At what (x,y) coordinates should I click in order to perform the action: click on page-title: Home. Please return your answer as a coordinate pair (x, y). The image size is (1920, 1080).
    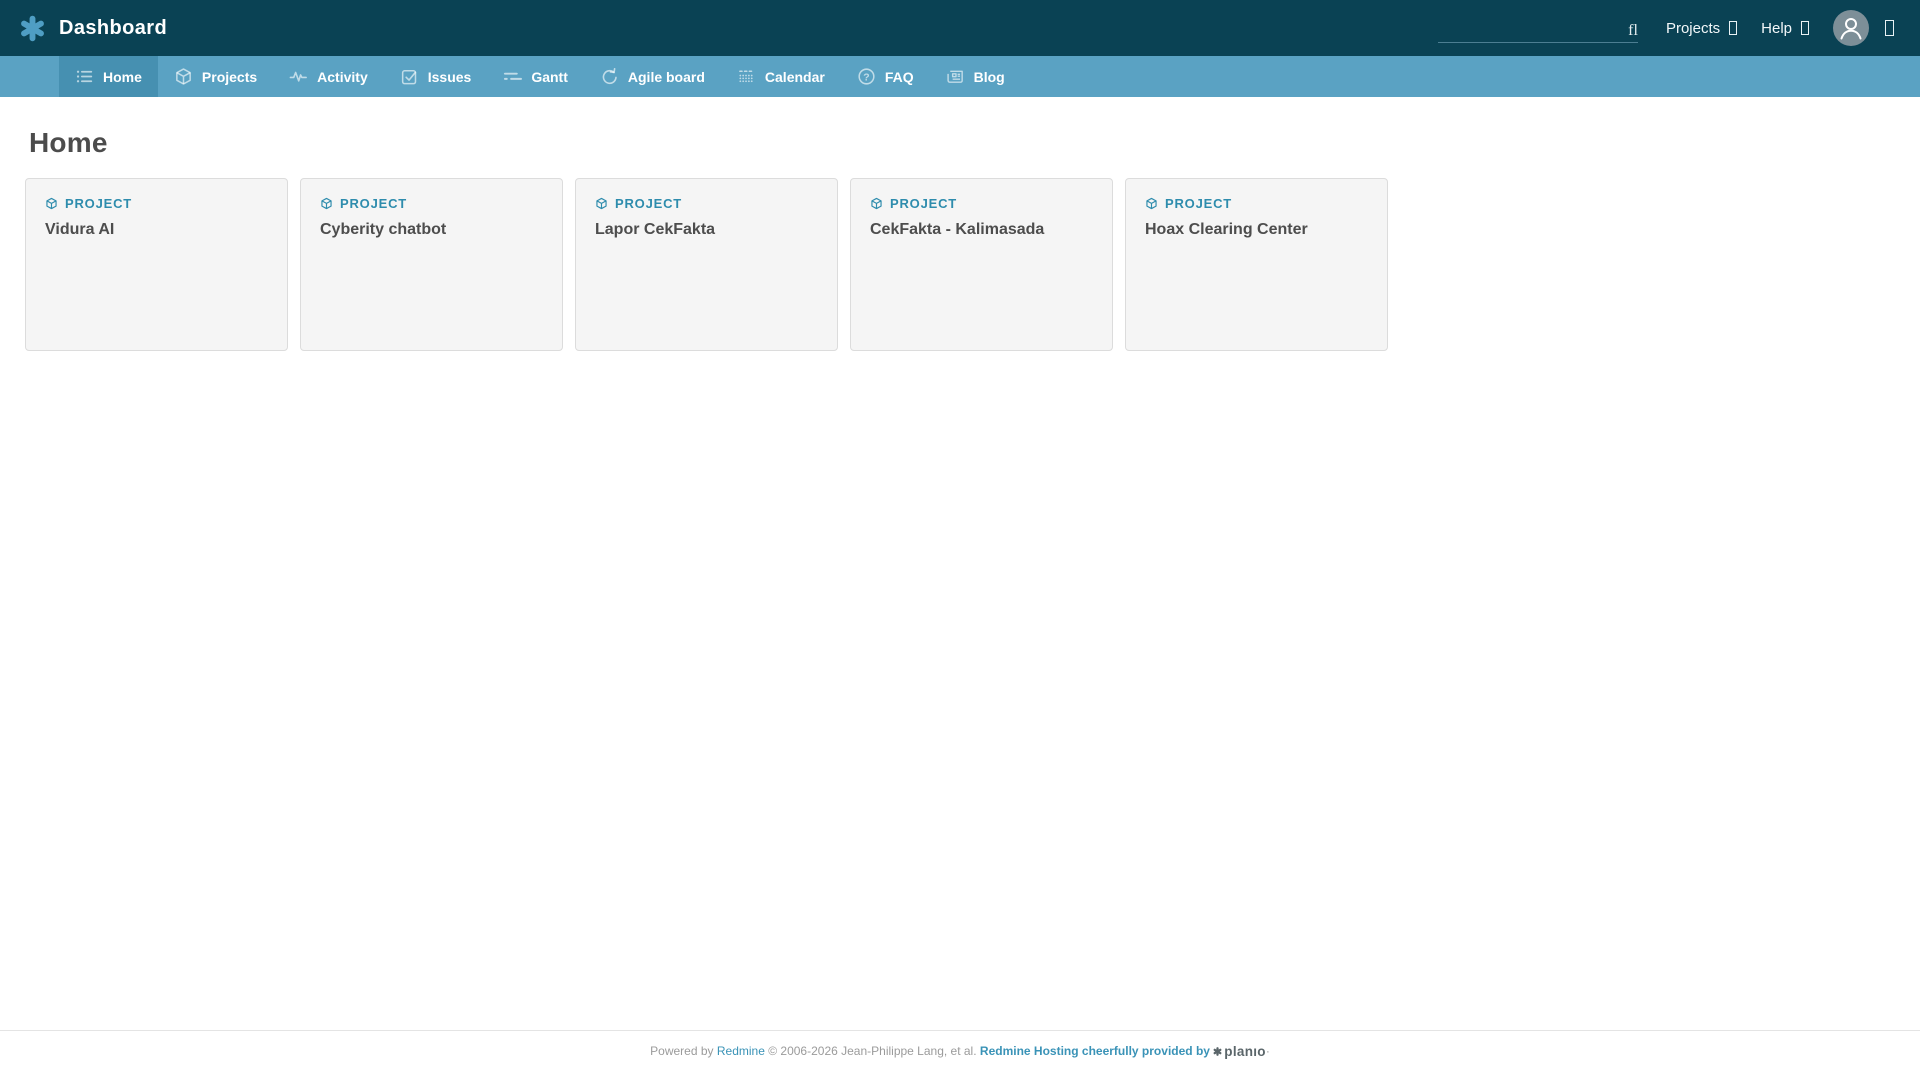
    Looking at the image, I should click on (68, 142).